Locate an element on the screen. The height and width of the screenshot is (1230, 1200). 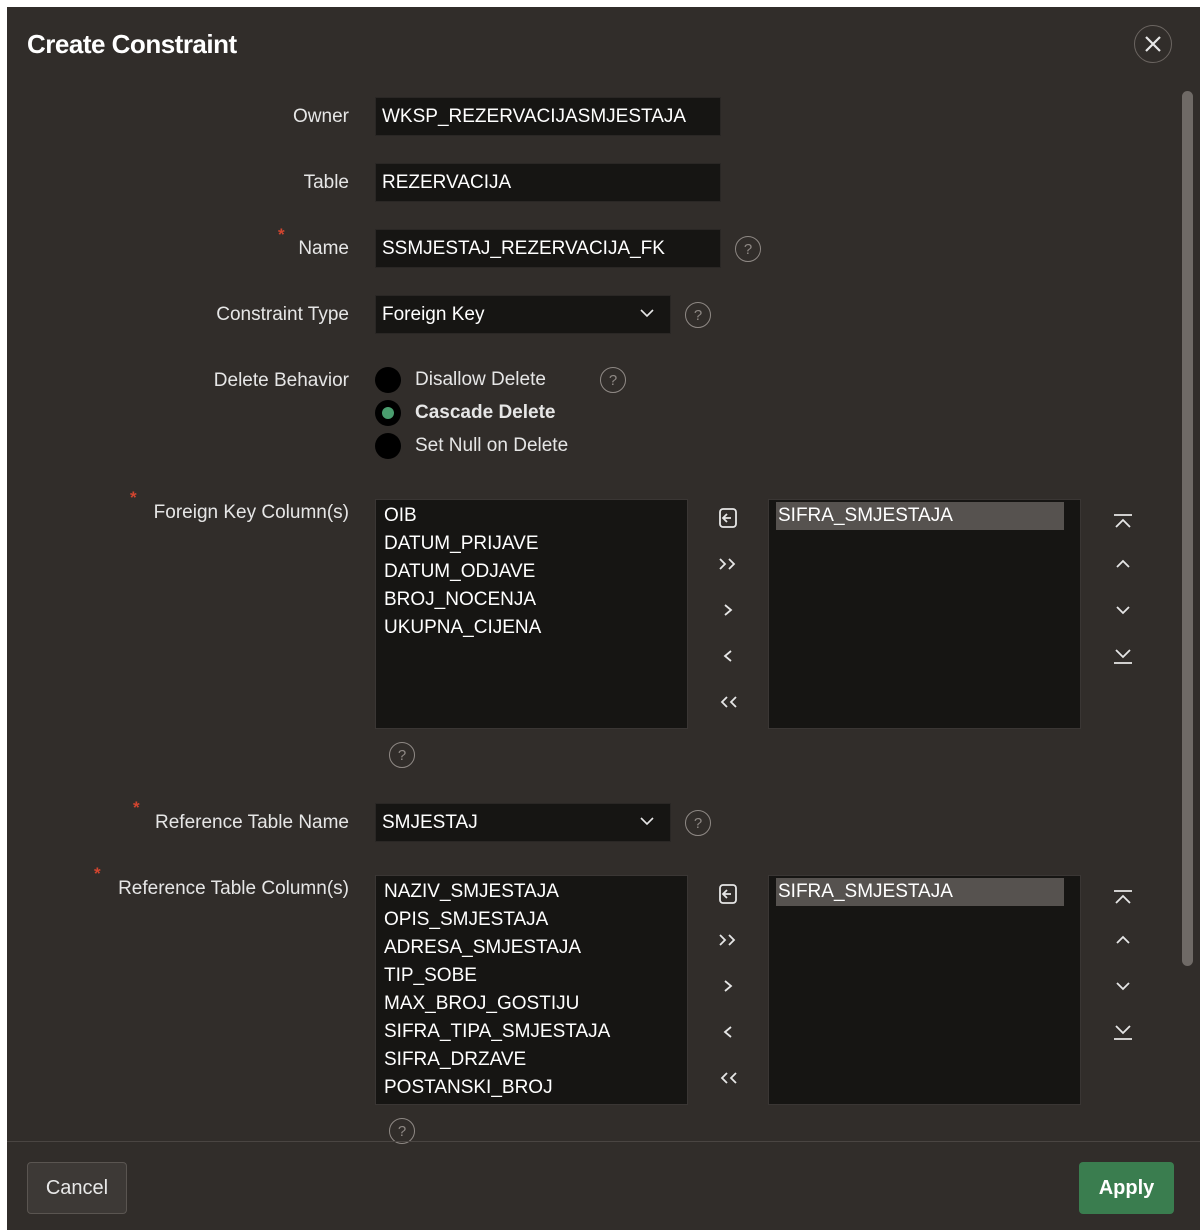
list-item: NAZIV_SMJESTAJA is located at coordinates (535, 892).